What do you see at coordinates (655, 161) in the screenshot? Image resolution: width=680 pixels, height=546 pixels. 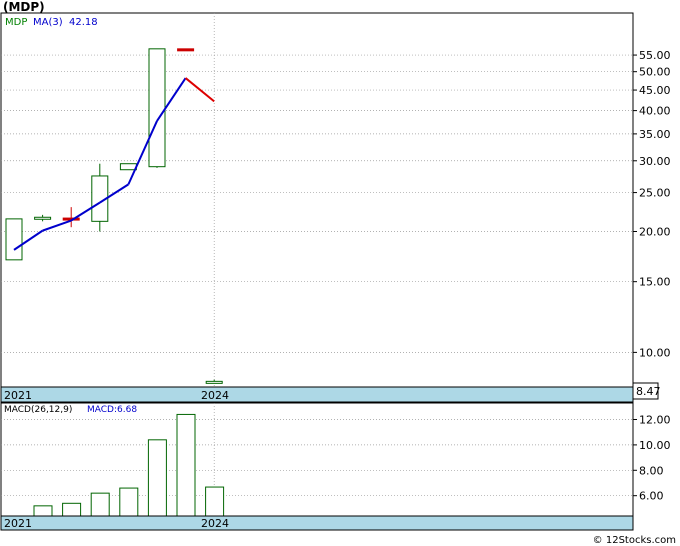 I see `price-tick-label: 30.00` at bounding box center [655, 161].